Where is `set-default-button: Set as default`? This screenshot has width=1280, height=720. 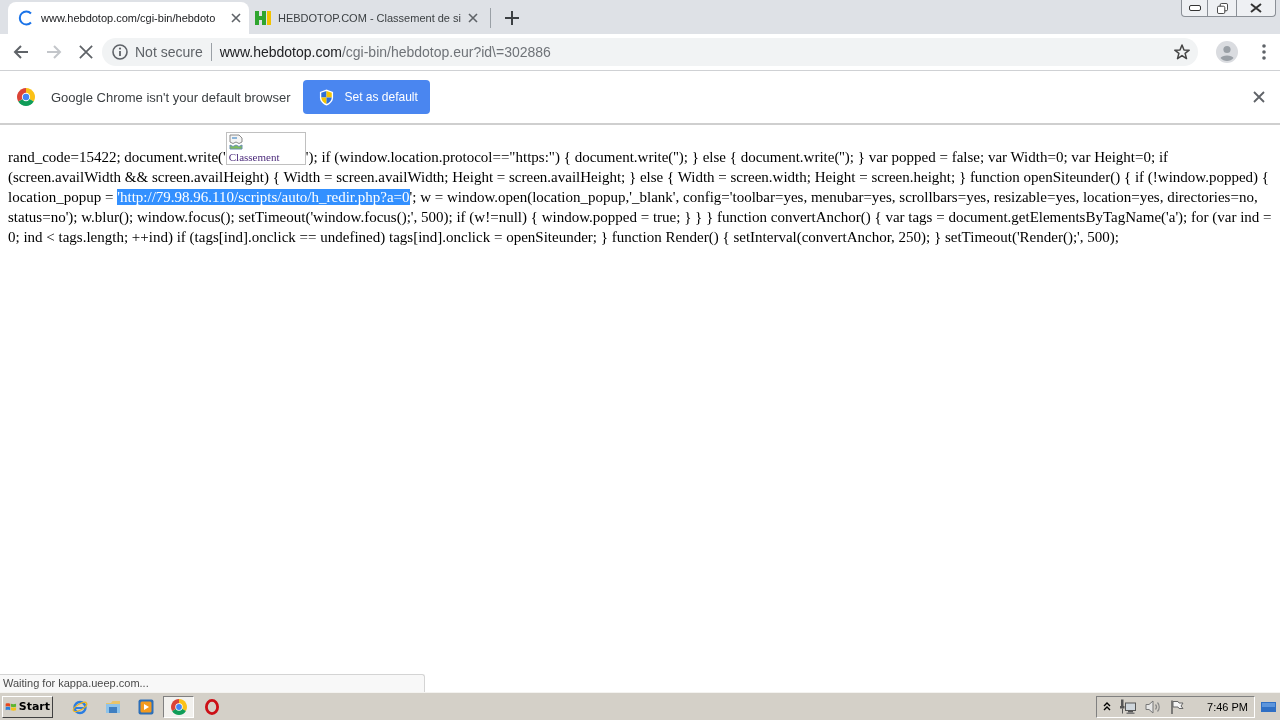 set-default-button: Set as default is located at coordinates (367, 97).